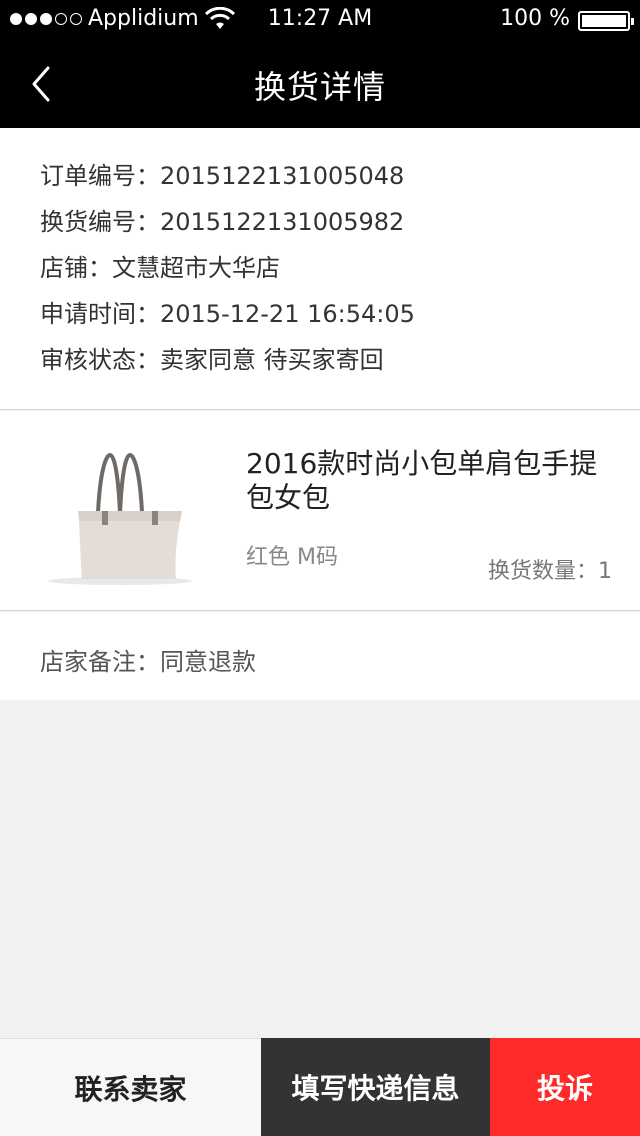 This screenshot has height=1136, width=640. I want to click on order-number: 订单编号：2015122131005048, so click(222, 176).